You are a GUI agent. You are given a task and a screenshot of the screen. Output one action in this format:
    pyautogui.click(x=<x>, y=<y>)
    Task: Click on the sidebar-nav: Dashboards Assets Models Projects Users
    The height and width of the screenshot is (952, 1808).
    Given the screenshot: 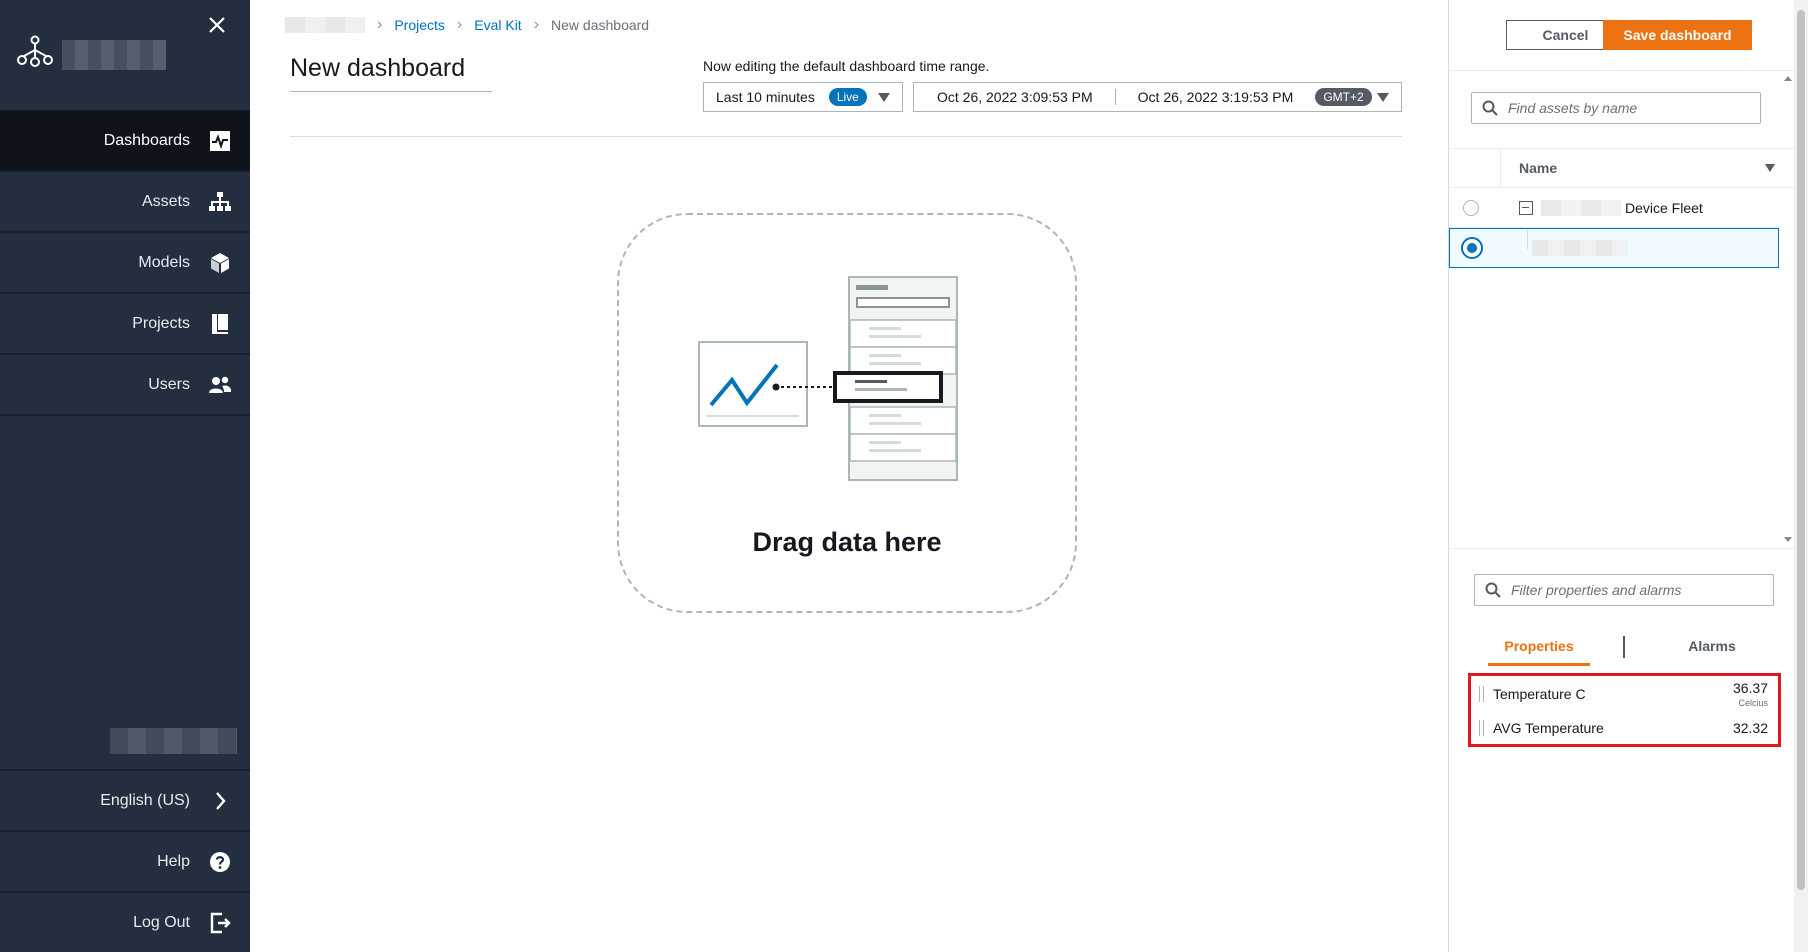 What is the action you would take?
    pyautogui.click(x=125, y=263)
    